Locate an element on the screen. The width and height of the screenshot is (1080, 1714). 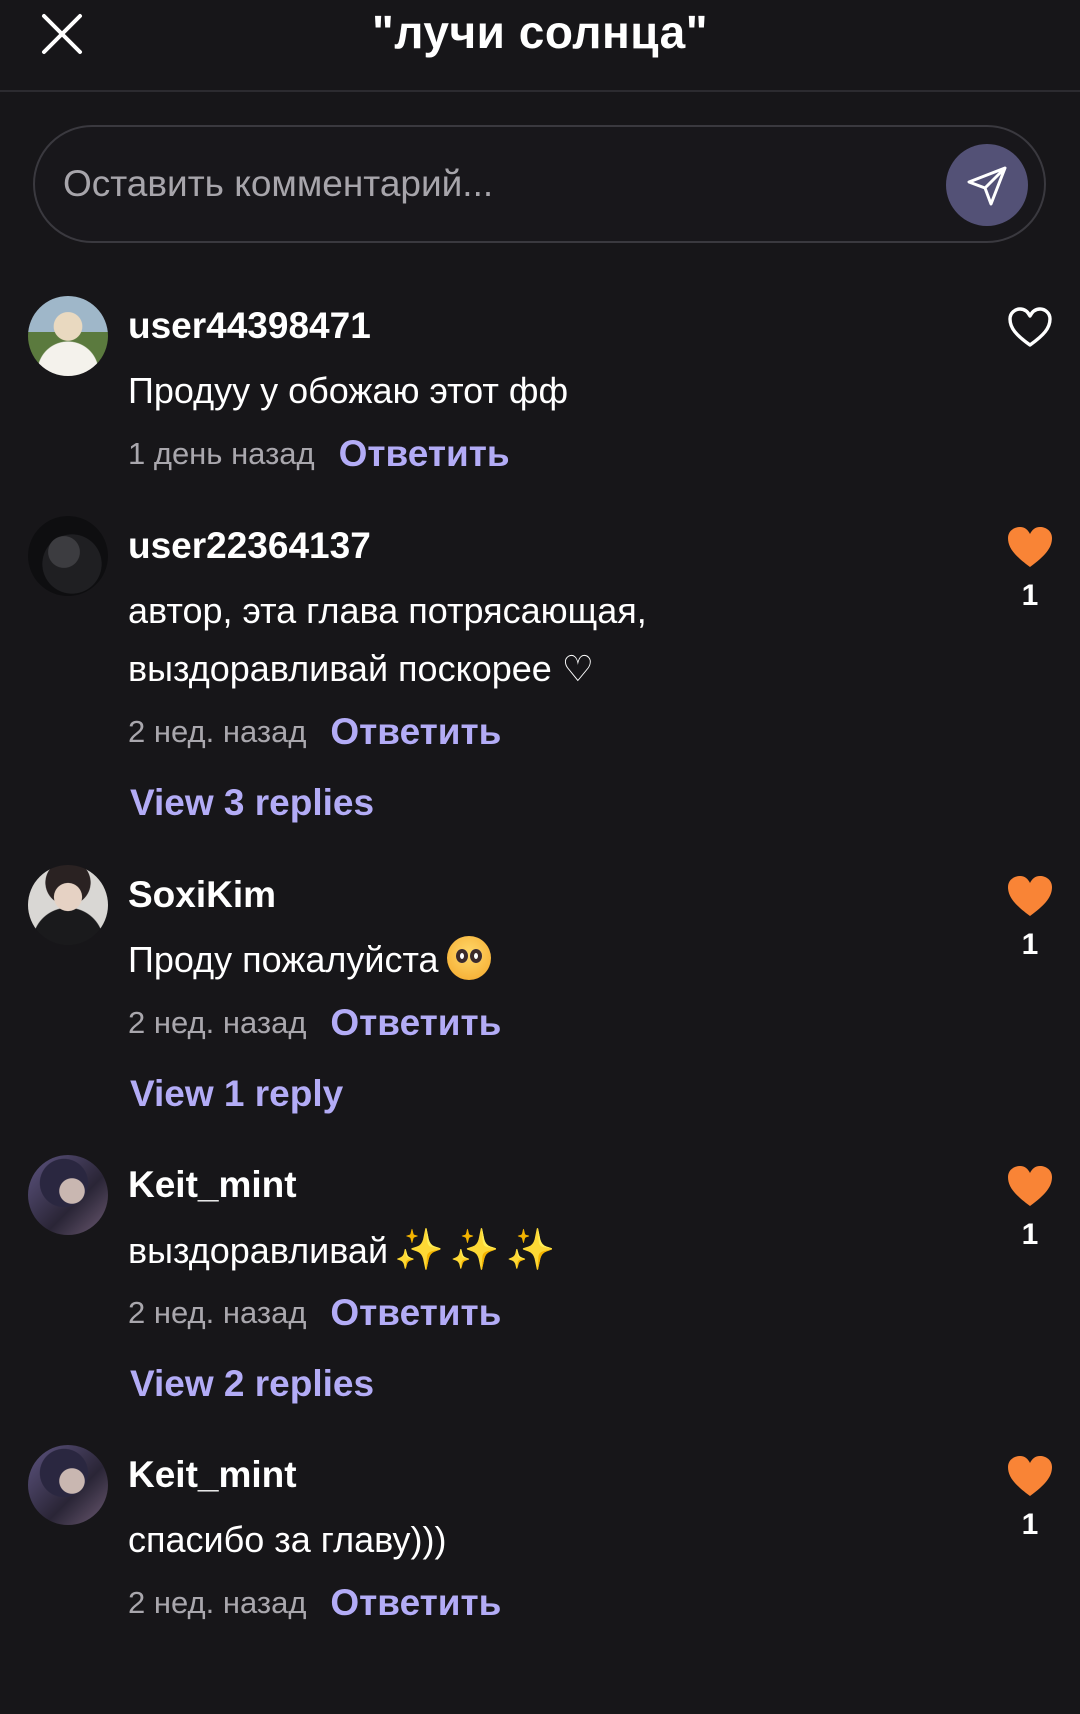
pleading-face-emoji-icon is located at coordinates (468, 958).